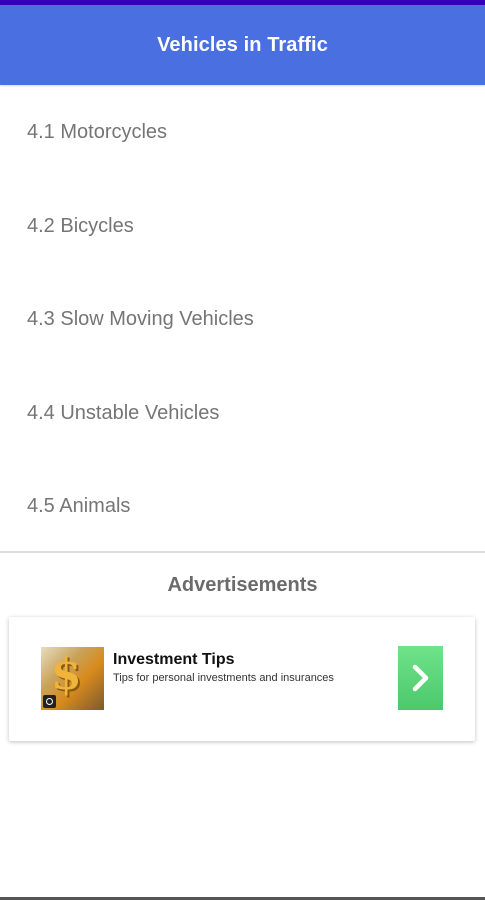 The image size is (485, 900). I want to click on chevron-right-icon, so click(420, 678).